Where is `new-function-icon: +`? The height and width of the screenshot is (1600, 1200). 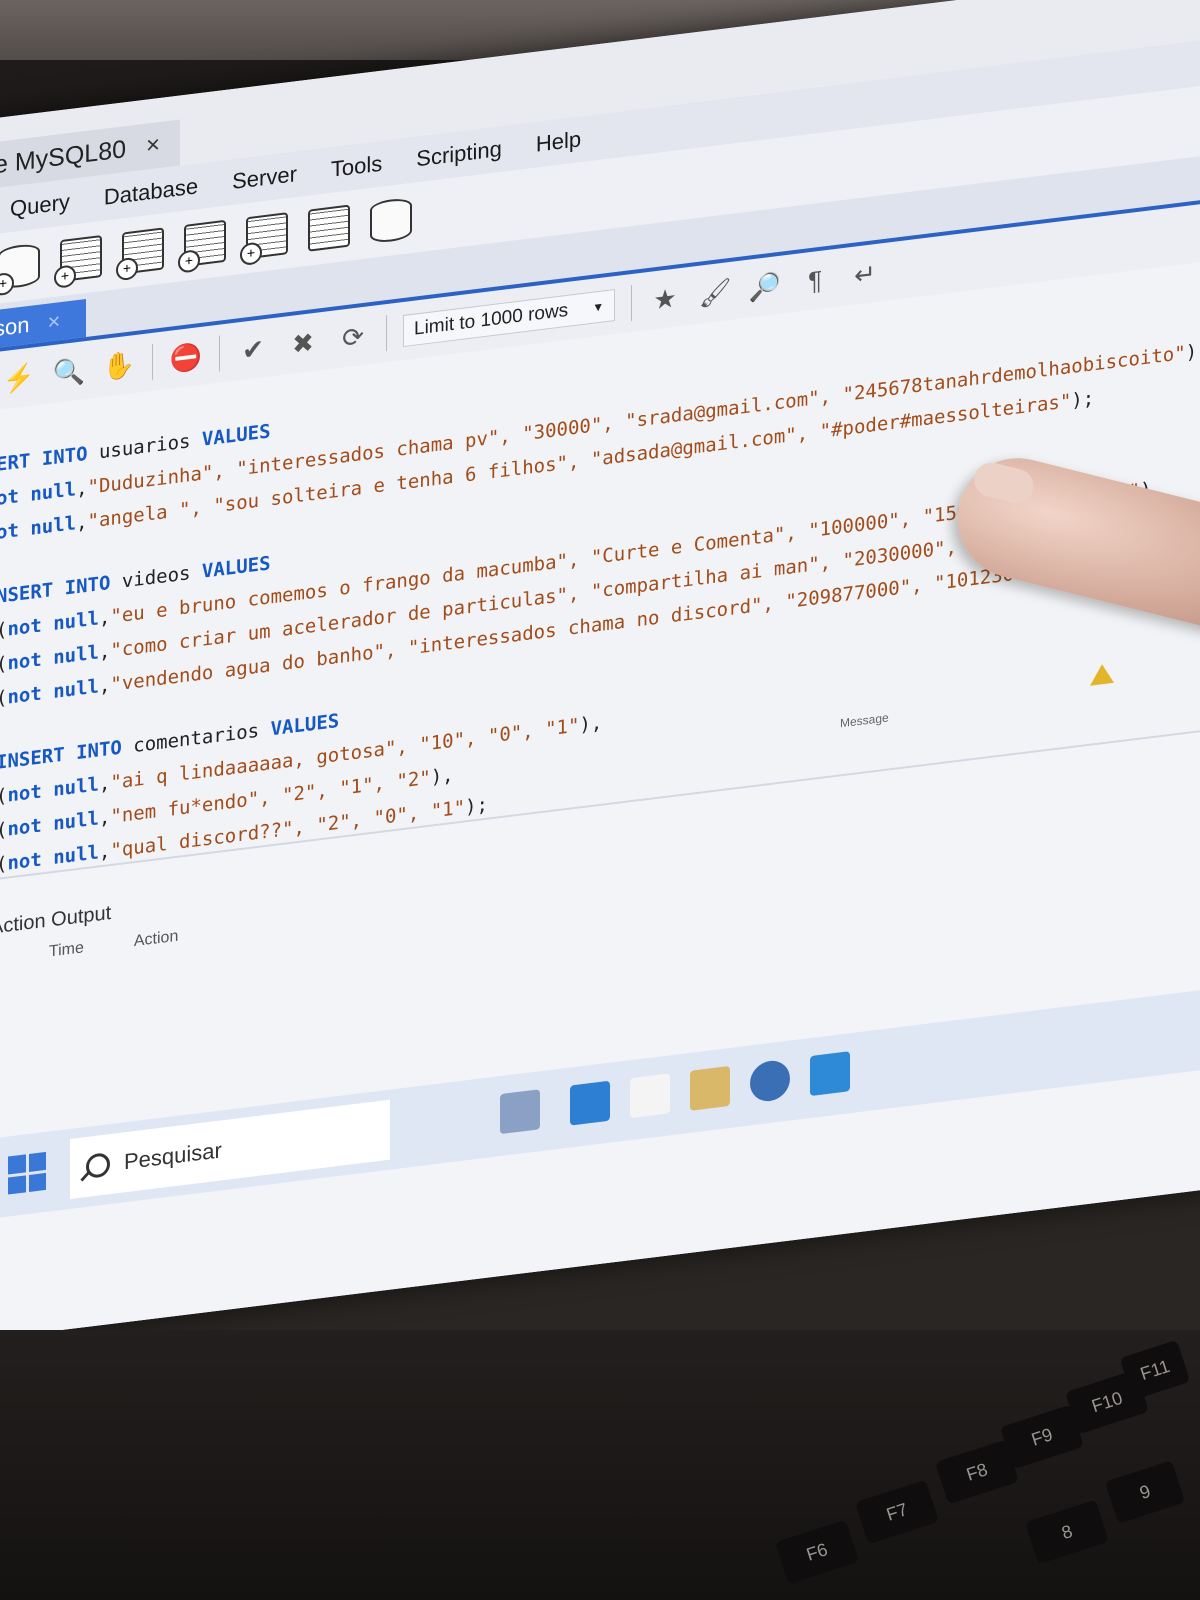 new-function-icon: + is located at coordinates (264, 239).